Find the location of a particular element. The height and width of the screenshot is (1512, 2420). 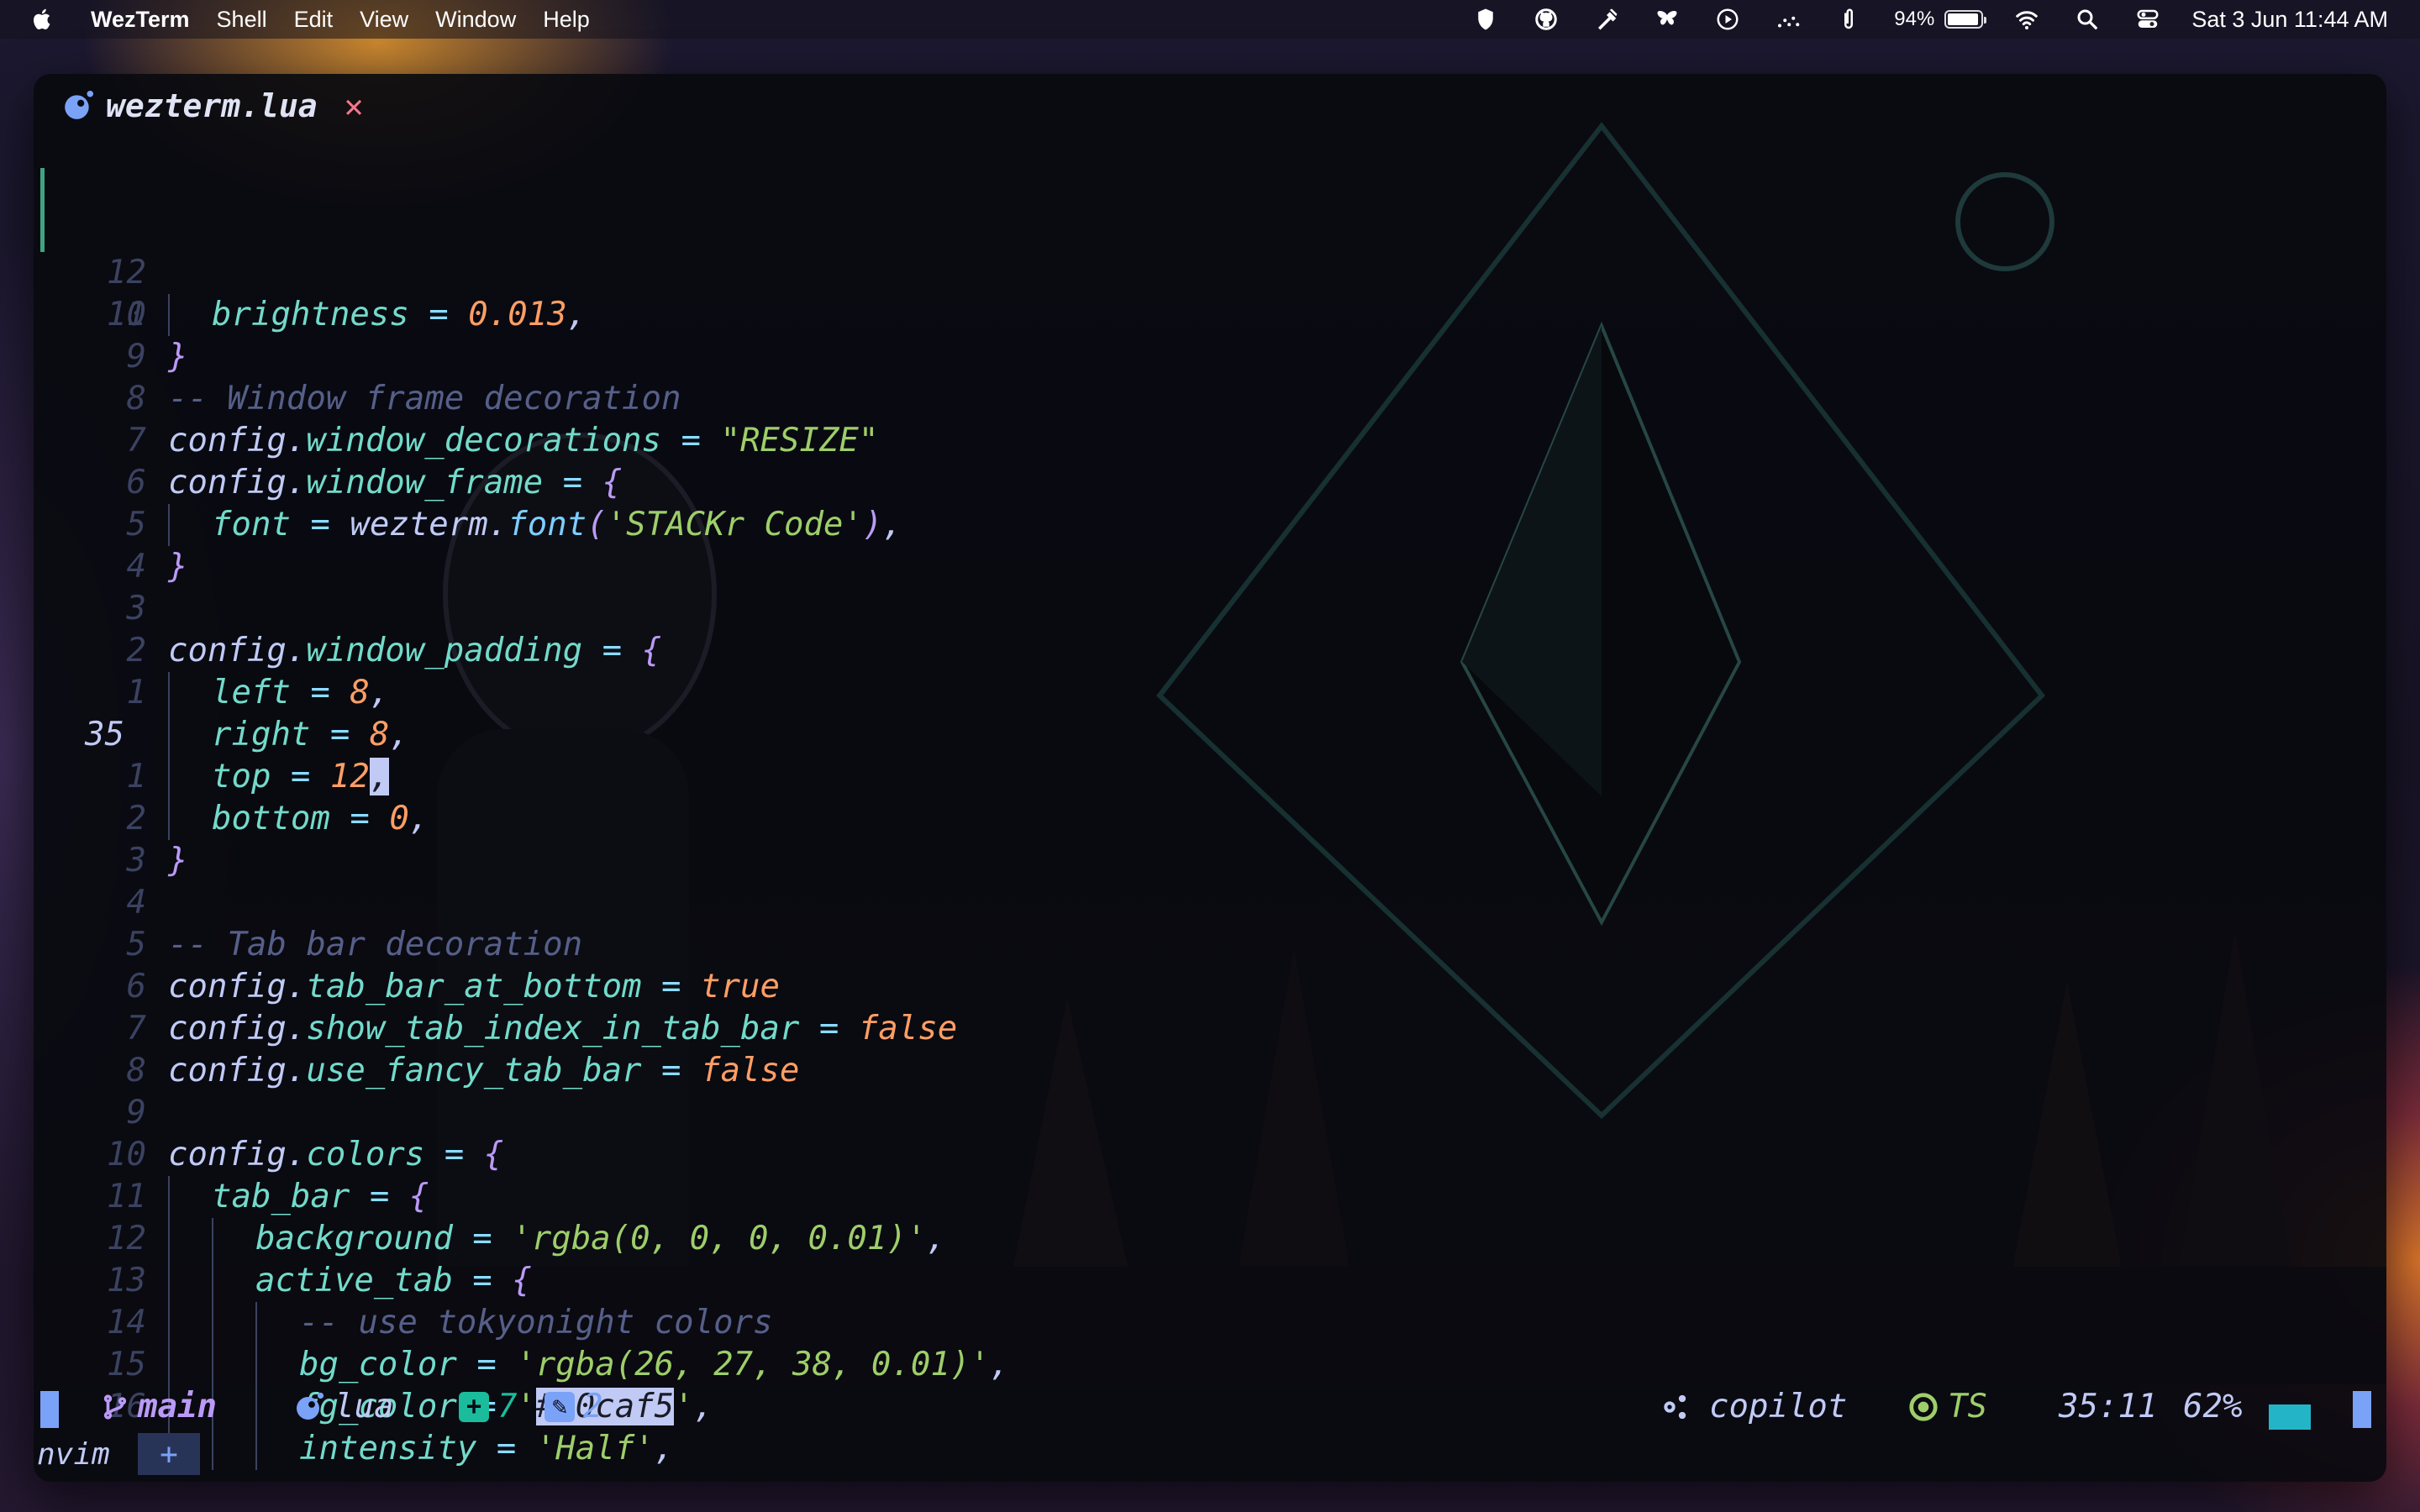

code-line: 3 is located at coordinates (1210, 838).